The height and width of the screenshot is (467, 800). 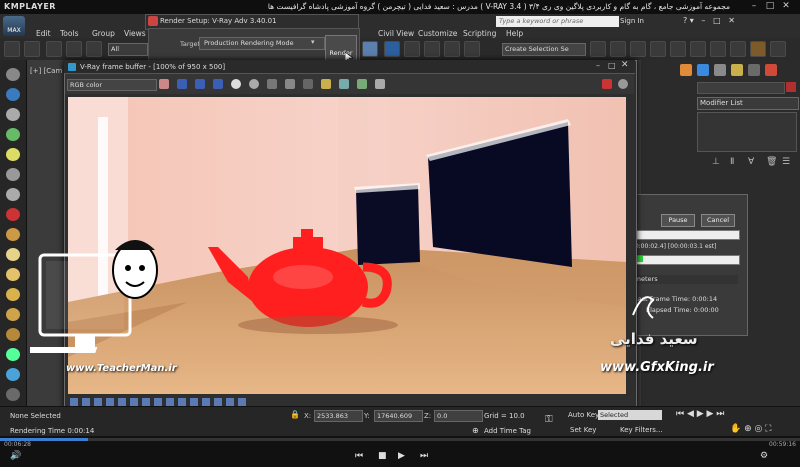 I want to click on keyboard-shortcut-icon, so click(x=370, y=49).